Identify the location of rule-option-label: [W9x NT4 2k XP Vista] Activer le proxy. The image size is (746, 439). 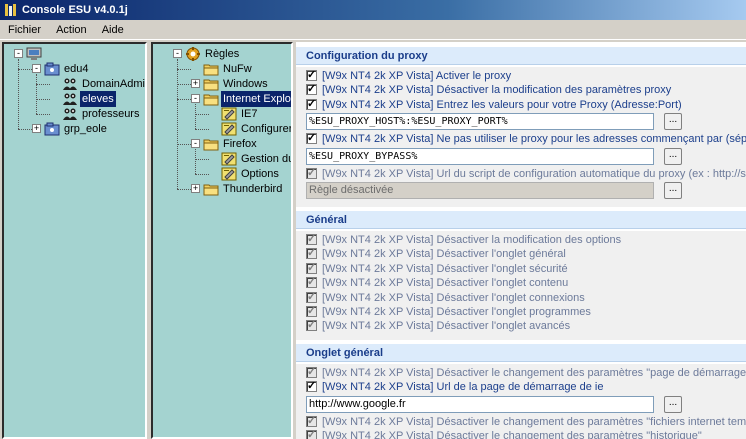
(417, 76).